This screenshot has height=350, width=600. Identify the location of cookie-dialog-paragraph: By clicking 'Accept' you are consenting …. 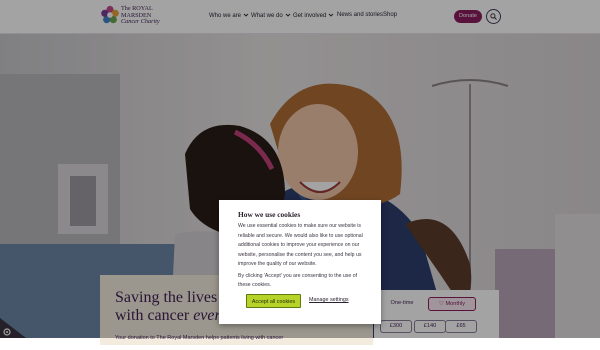
(298, 280).